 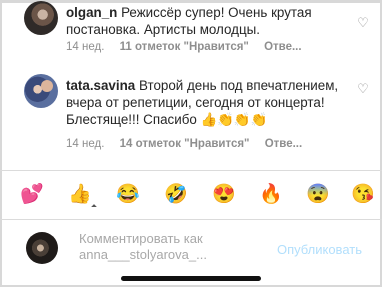 I want to click on emoji-kiss-button: 😘, so click(x=363, y=195).